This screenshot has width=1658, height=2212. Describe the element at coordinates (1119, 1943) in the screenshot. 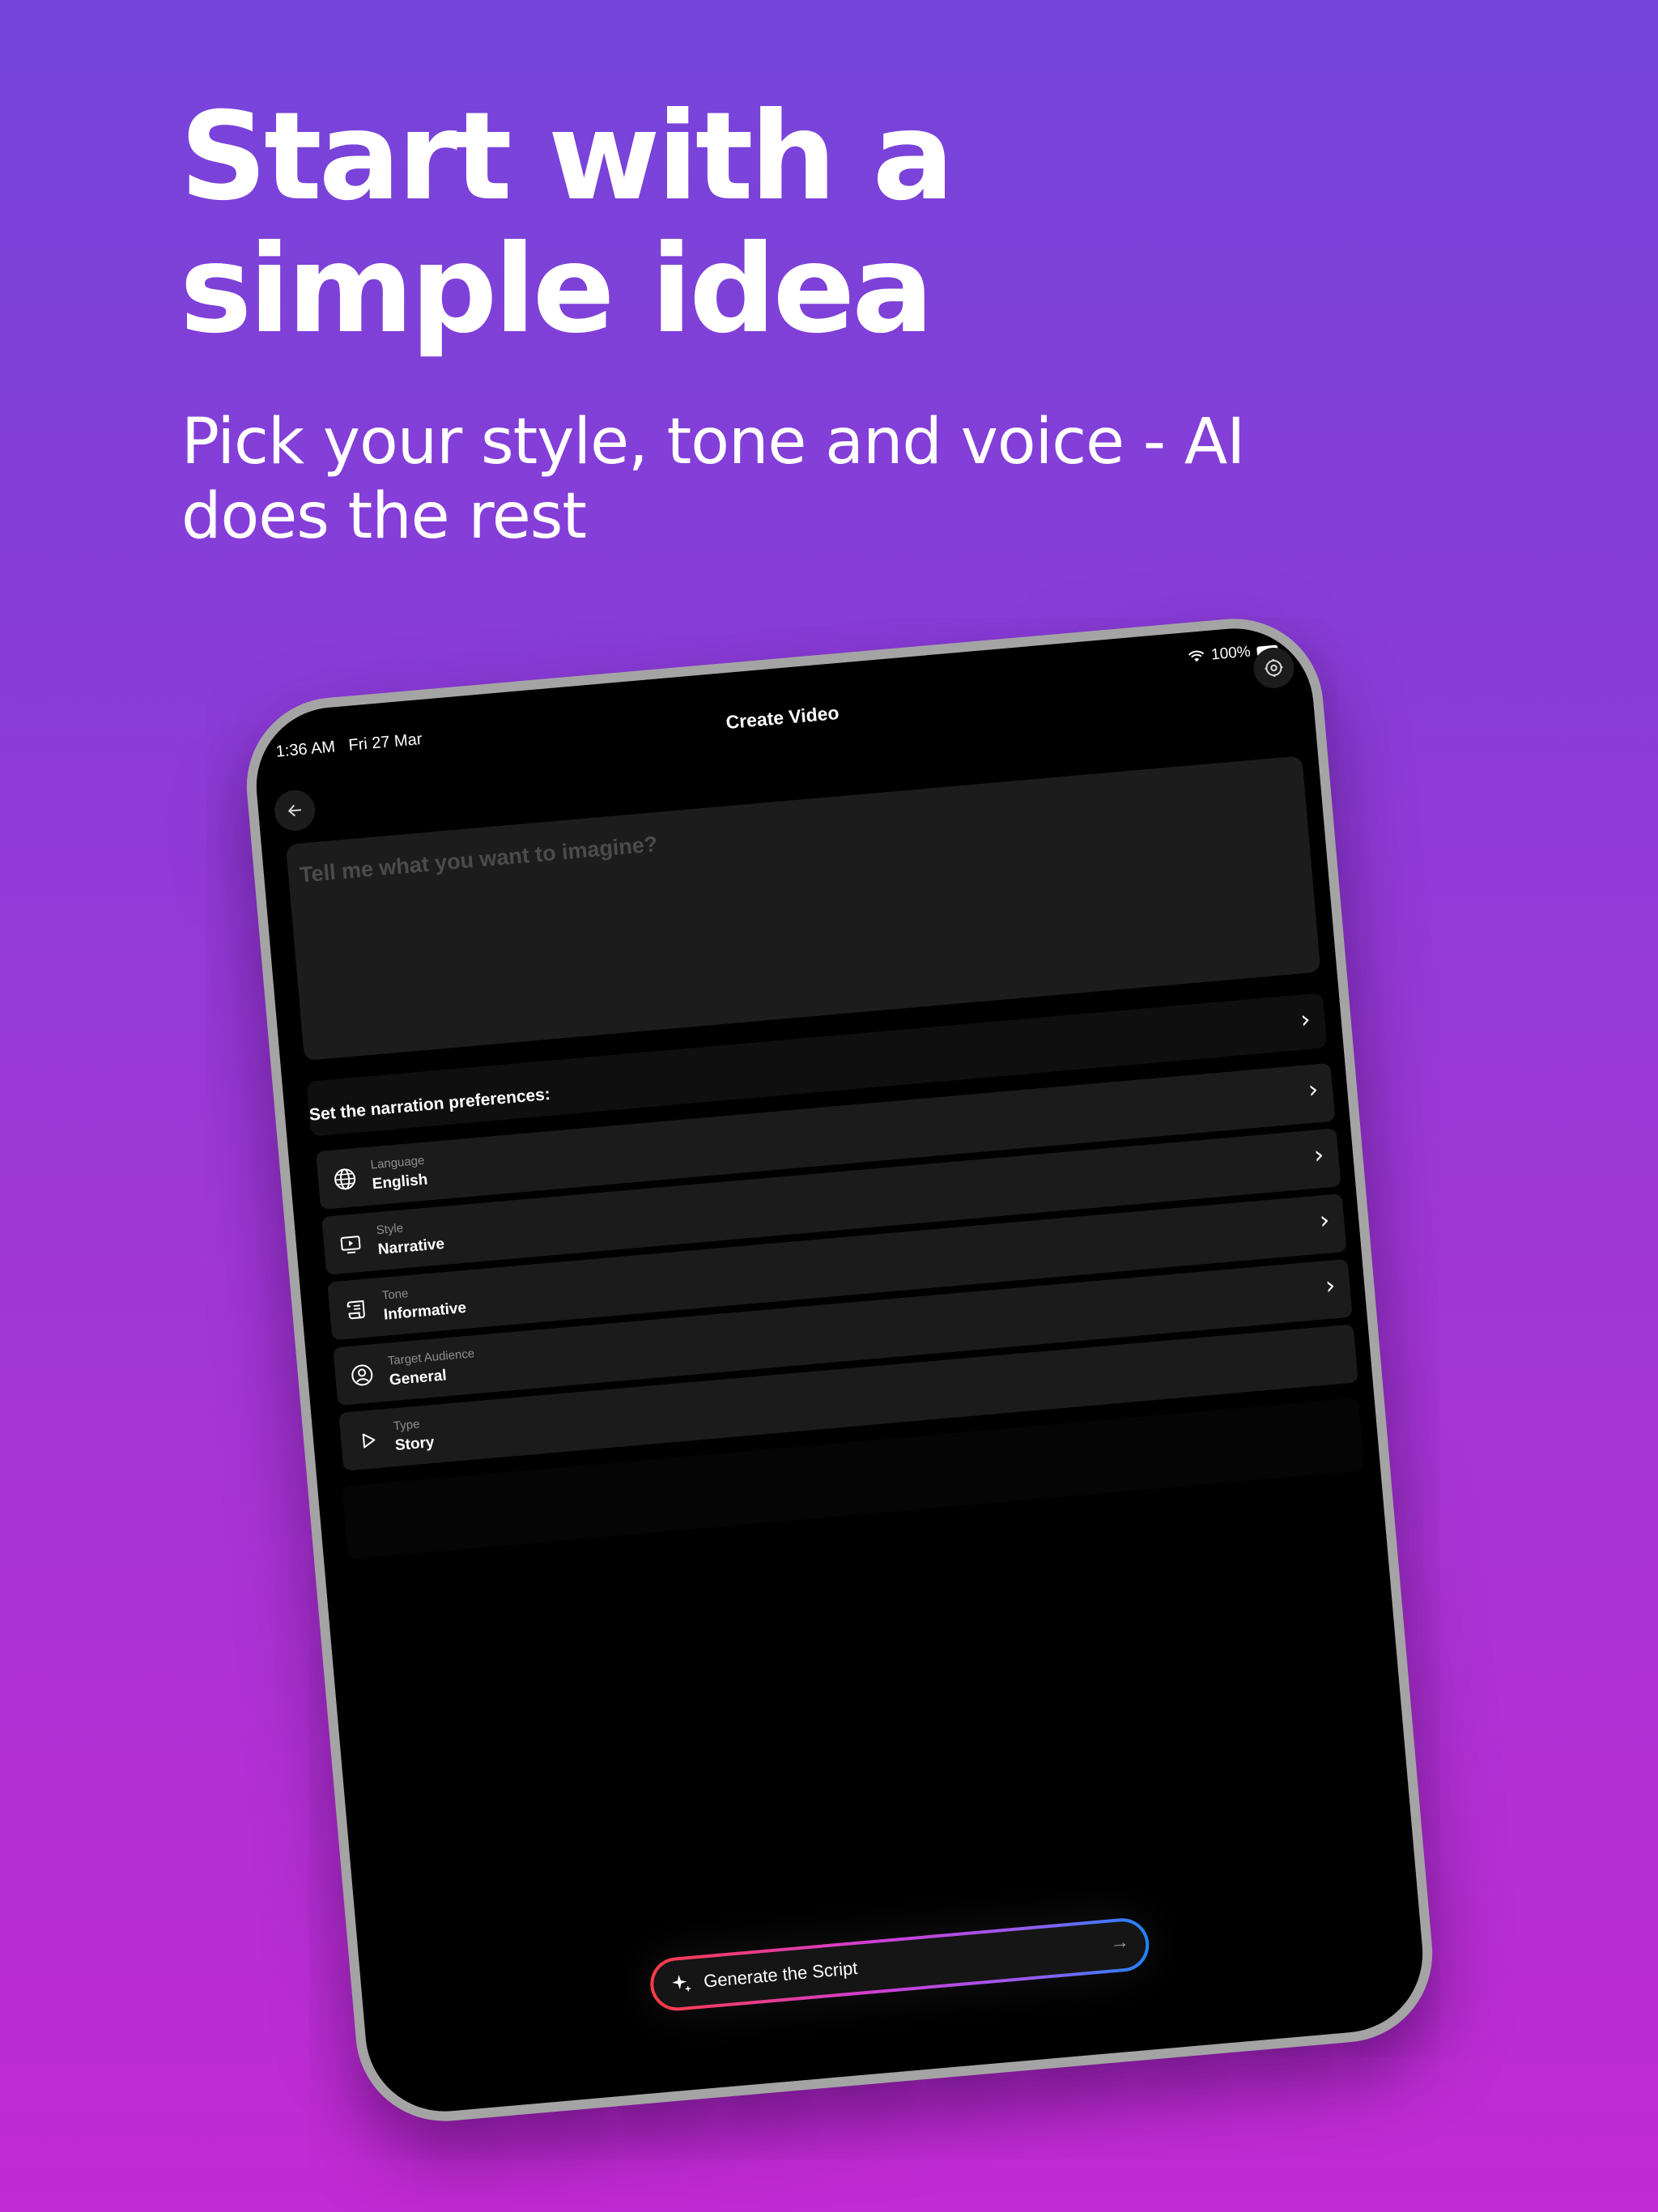

I see `arrow-right-icon: →` at that location.